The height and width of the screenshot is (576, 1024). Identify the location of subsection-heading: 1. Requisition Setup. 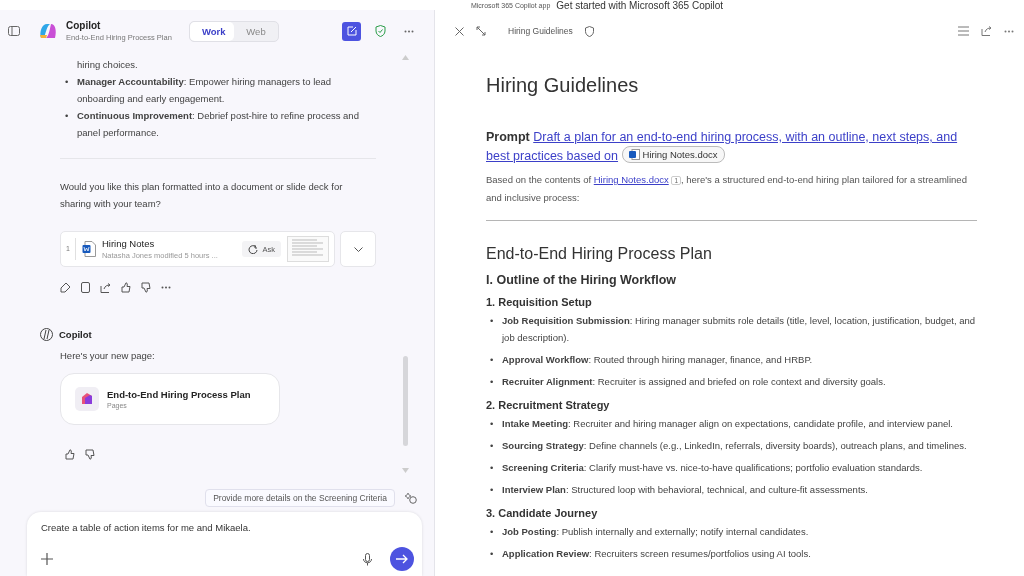
(539, 302).